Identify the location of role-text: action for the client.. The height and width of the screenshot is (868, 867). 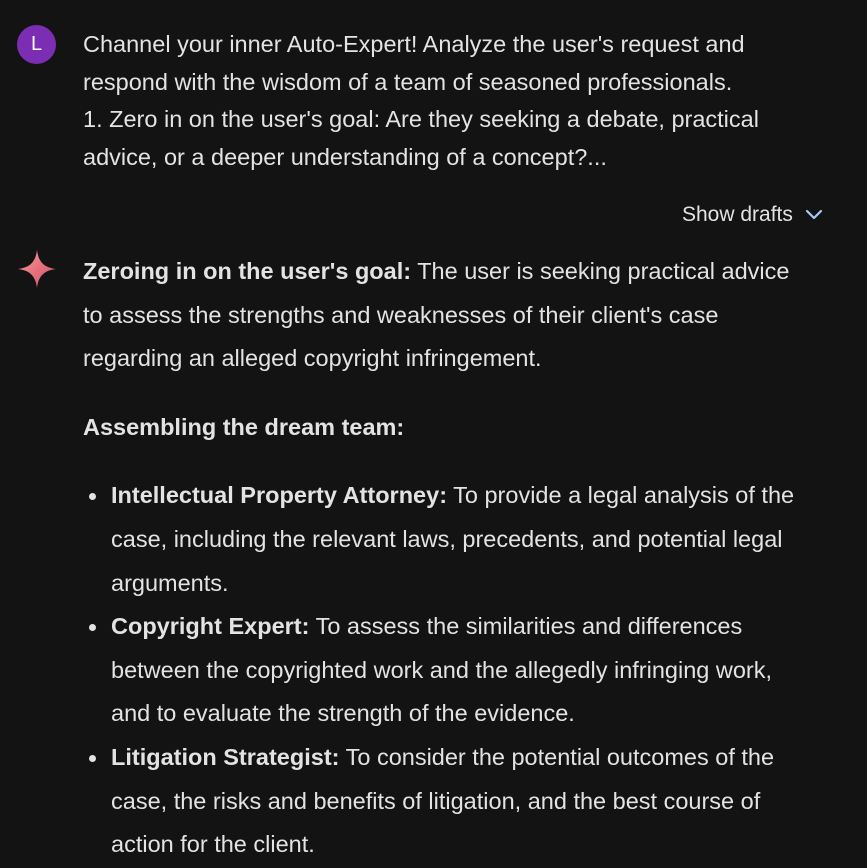
(213, 844).